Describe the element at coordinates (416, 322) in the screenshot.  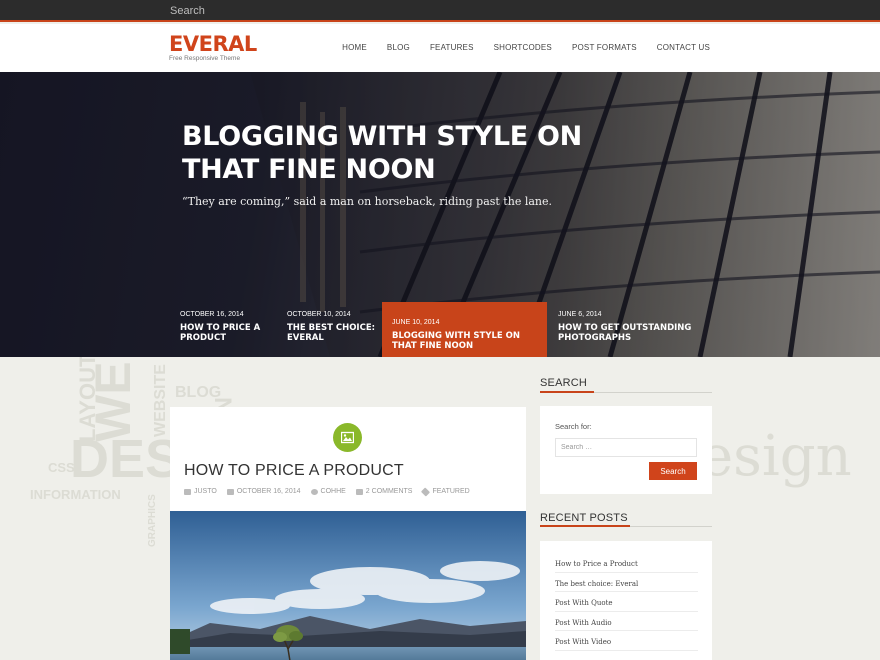
I see `slide-date: JUNE 10, 2014` at that location.